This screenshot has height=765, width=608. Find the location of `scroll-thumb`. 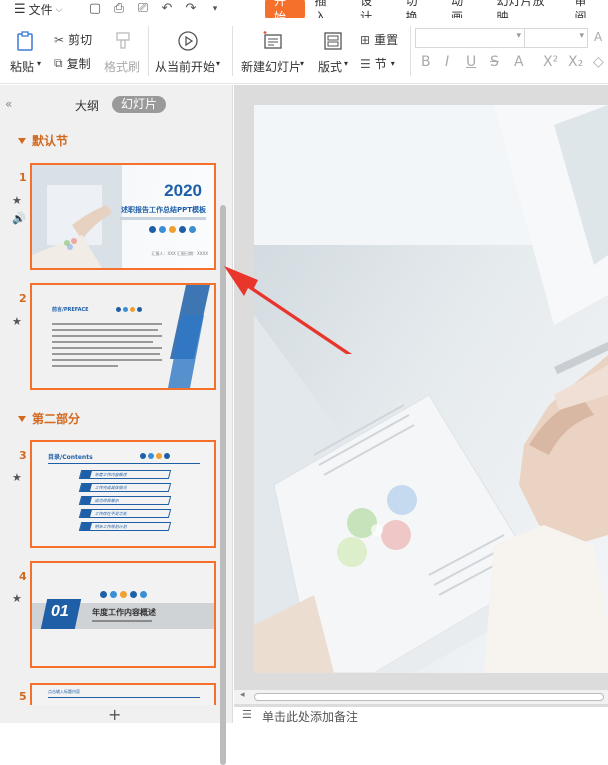

scroll-thumb is located at coordinates (429, 697).